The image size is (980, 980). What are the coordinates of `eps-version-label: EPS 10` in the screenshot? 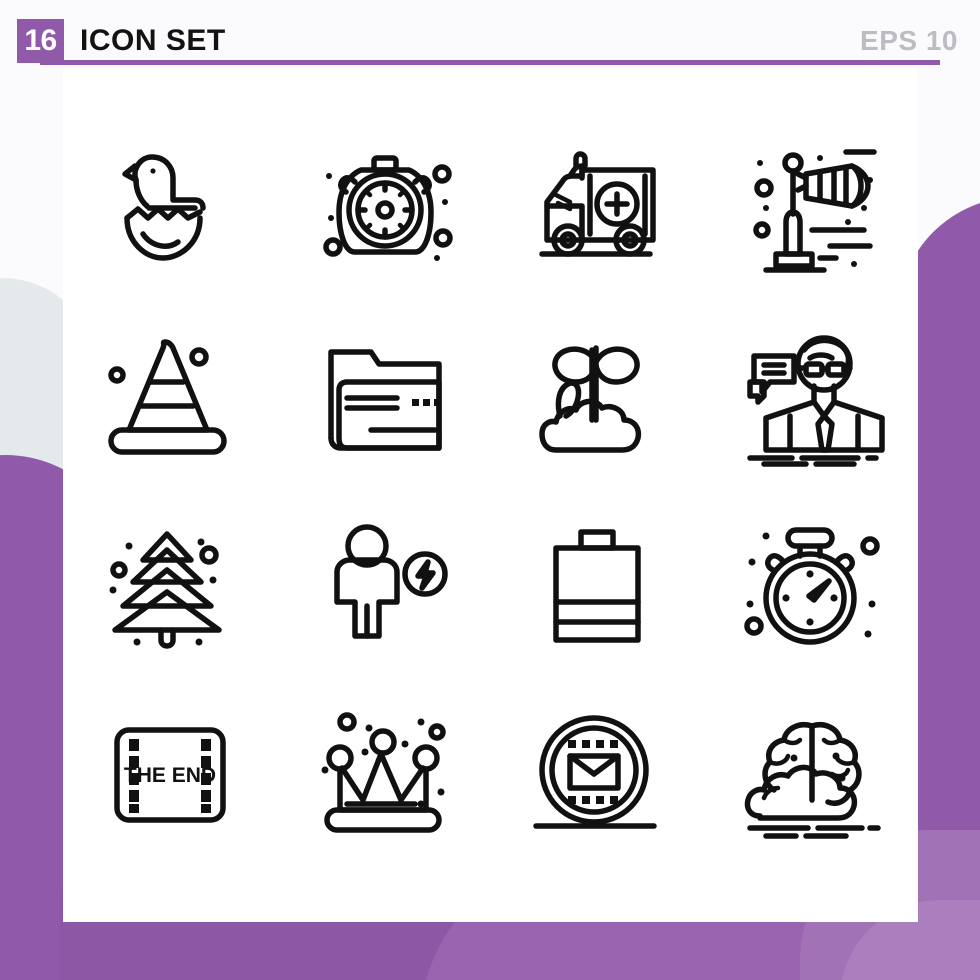 It's located at (909, 40).